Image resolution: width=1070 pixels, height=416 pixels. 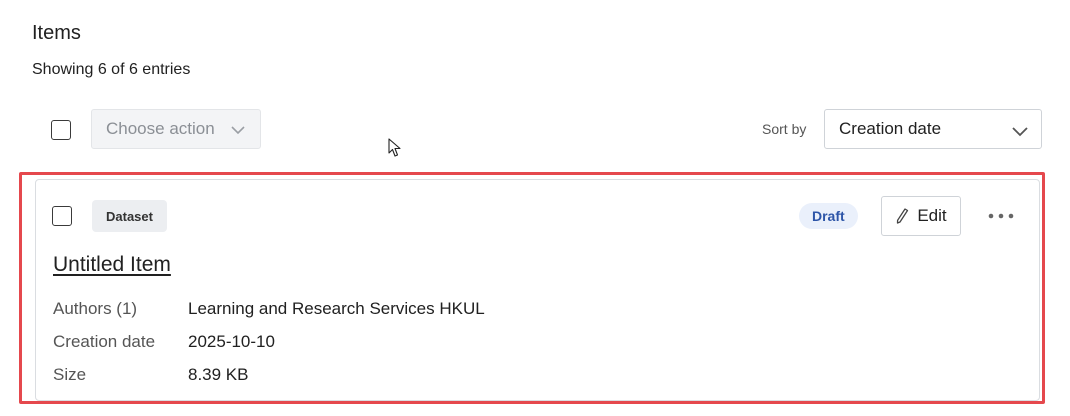 What do you see at coordinates (160, 128) in the screenshot?
I see `choose-action-label: Choose action` at bounding box center [160, 128].